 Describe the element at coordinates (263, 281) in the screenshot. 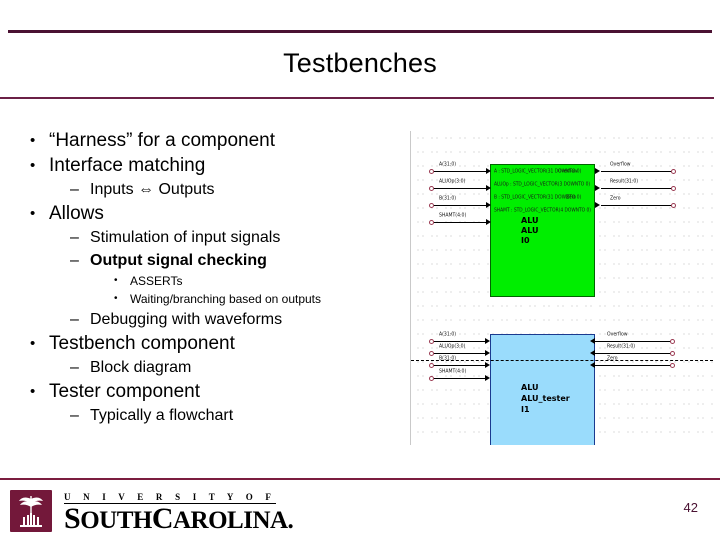

I see `list-item: • ASSERTs` at that location.